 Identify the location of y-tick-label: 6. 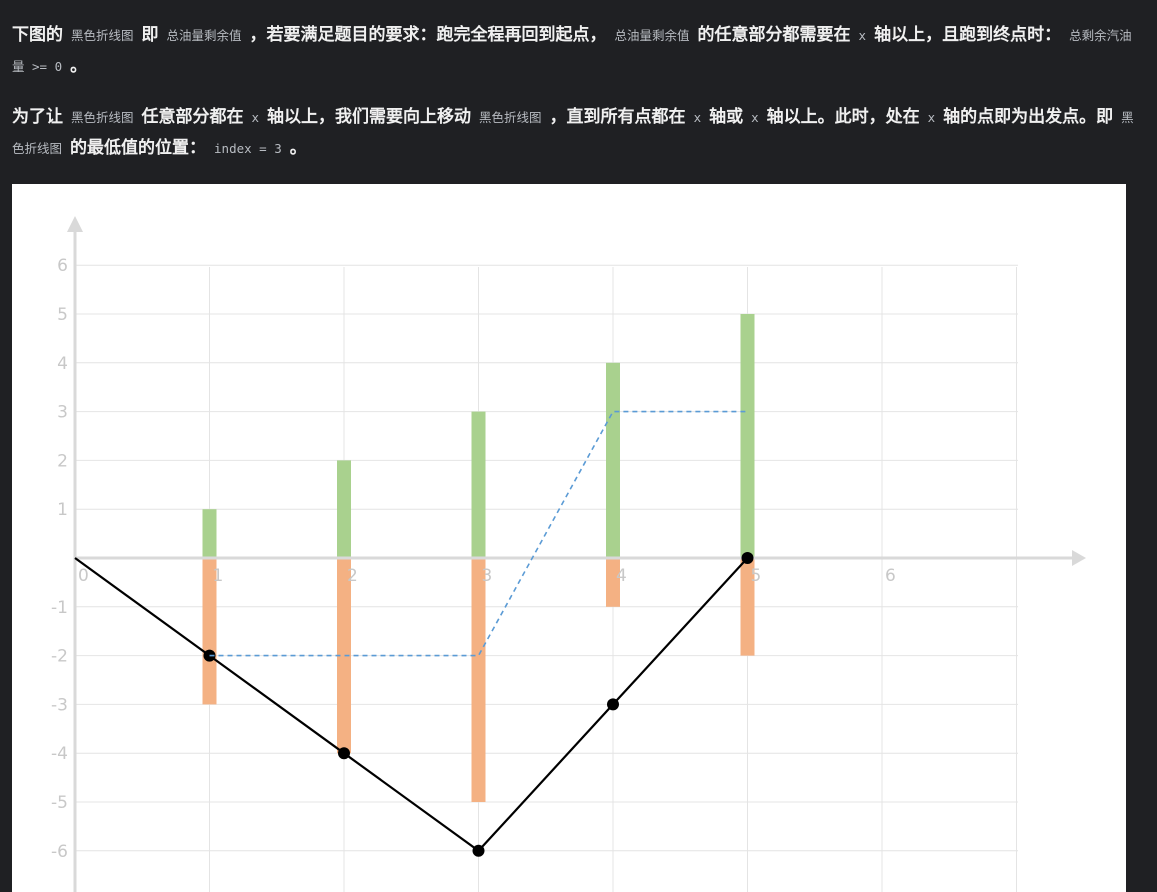
(62, 266).